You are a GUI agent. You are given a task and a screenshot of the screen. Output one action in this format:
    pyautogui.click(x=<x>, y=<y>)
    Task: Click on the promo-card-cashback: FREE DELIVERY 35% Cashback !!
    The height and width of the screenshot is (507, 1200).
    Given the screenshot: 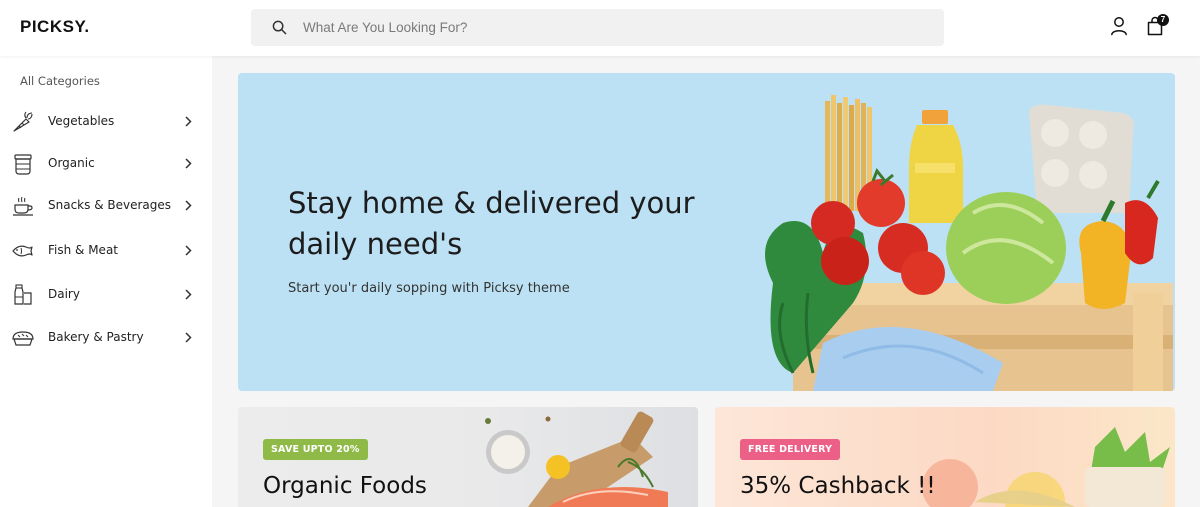 What is the action you would take?
    pyautogui.click(x=945, y=457)
    